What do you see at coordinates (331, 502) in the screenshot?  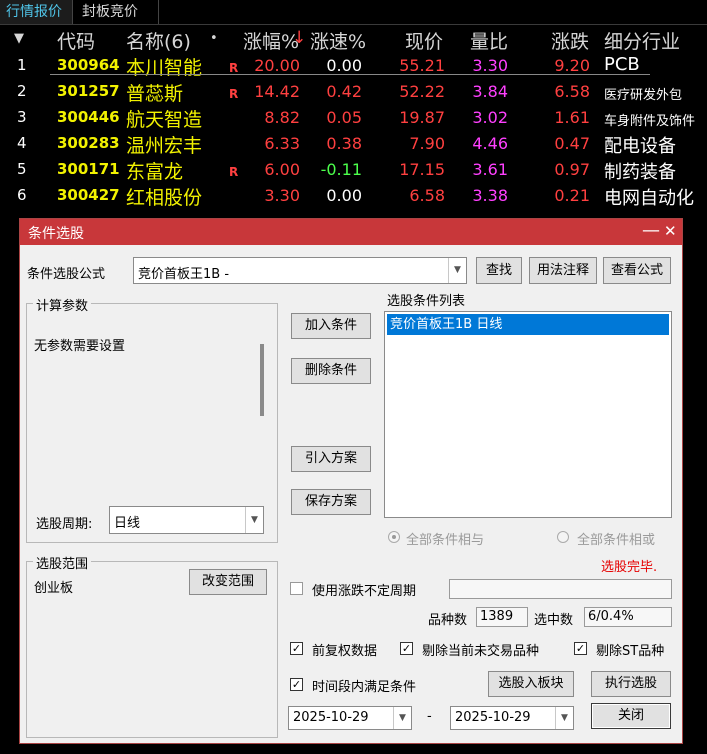 I see `save-plan-button: 保存方案` at bounding box center [331, 502].